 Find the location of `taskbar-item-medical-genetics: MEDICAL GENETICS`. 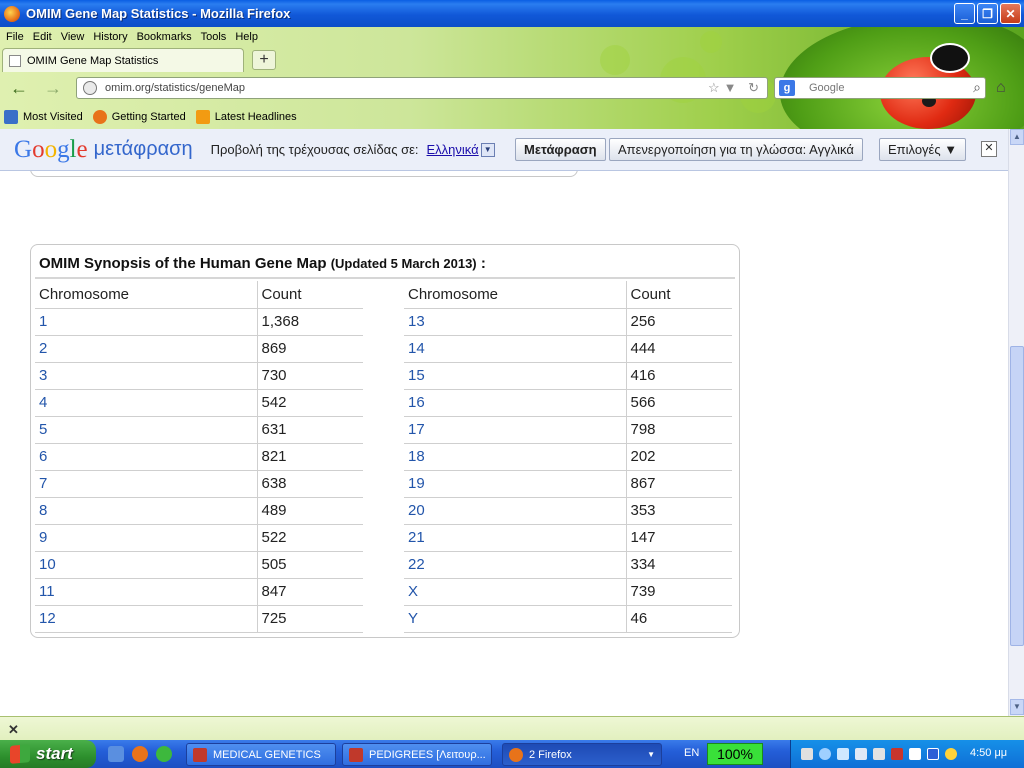

taskbar-item-medical-genetics: MEDICAL GENETICS is located at coordinates (261, 754).